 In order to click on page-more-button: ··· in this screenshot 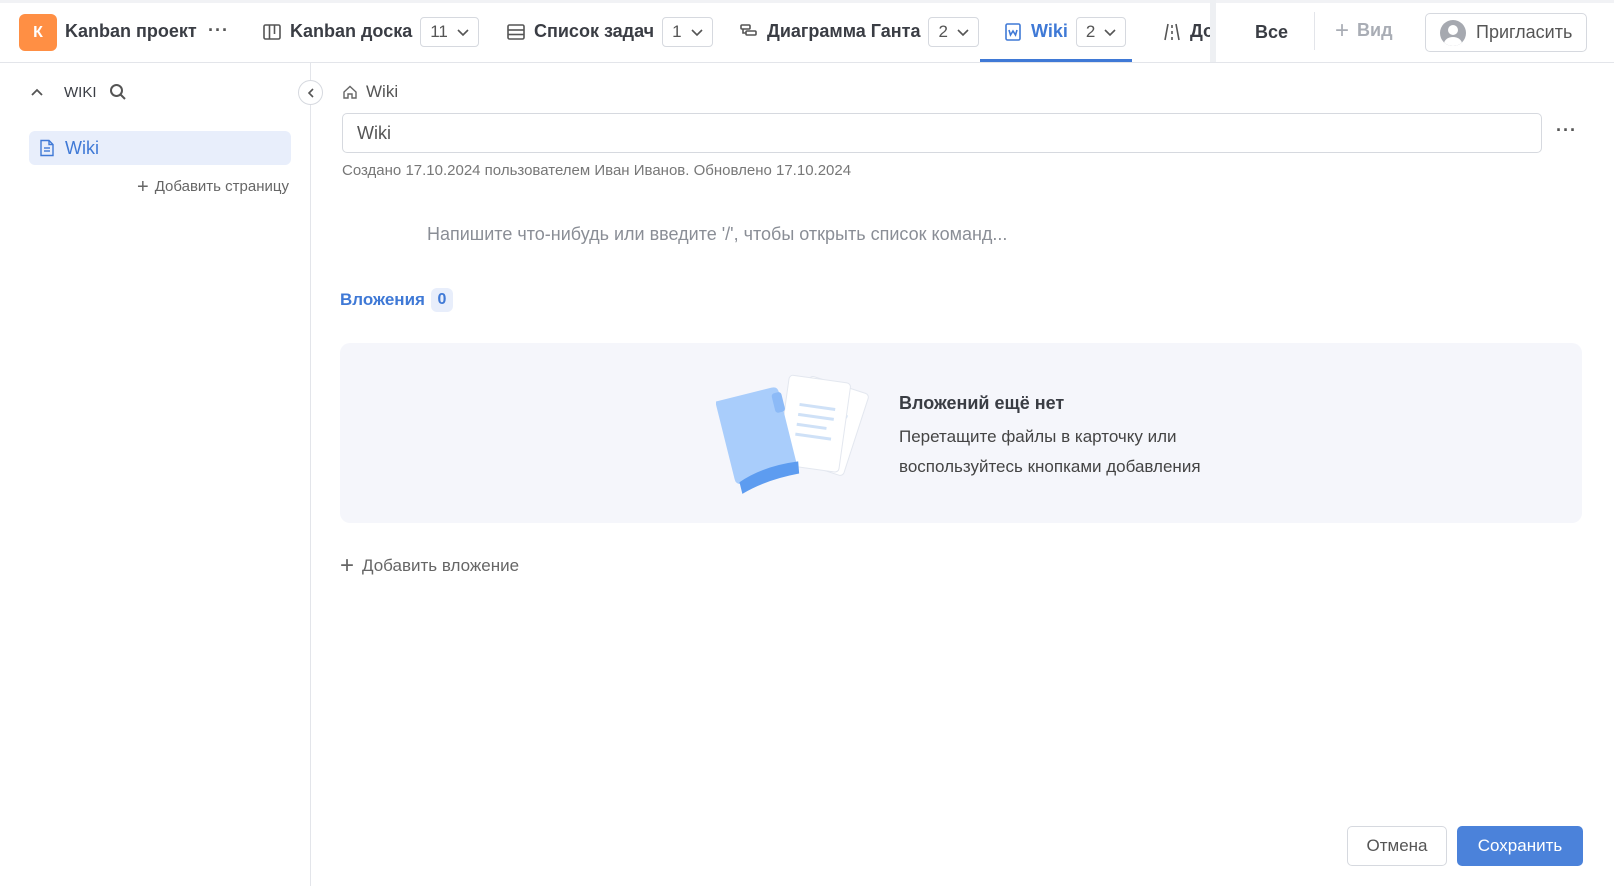, I will do `click(1566, 130)`.